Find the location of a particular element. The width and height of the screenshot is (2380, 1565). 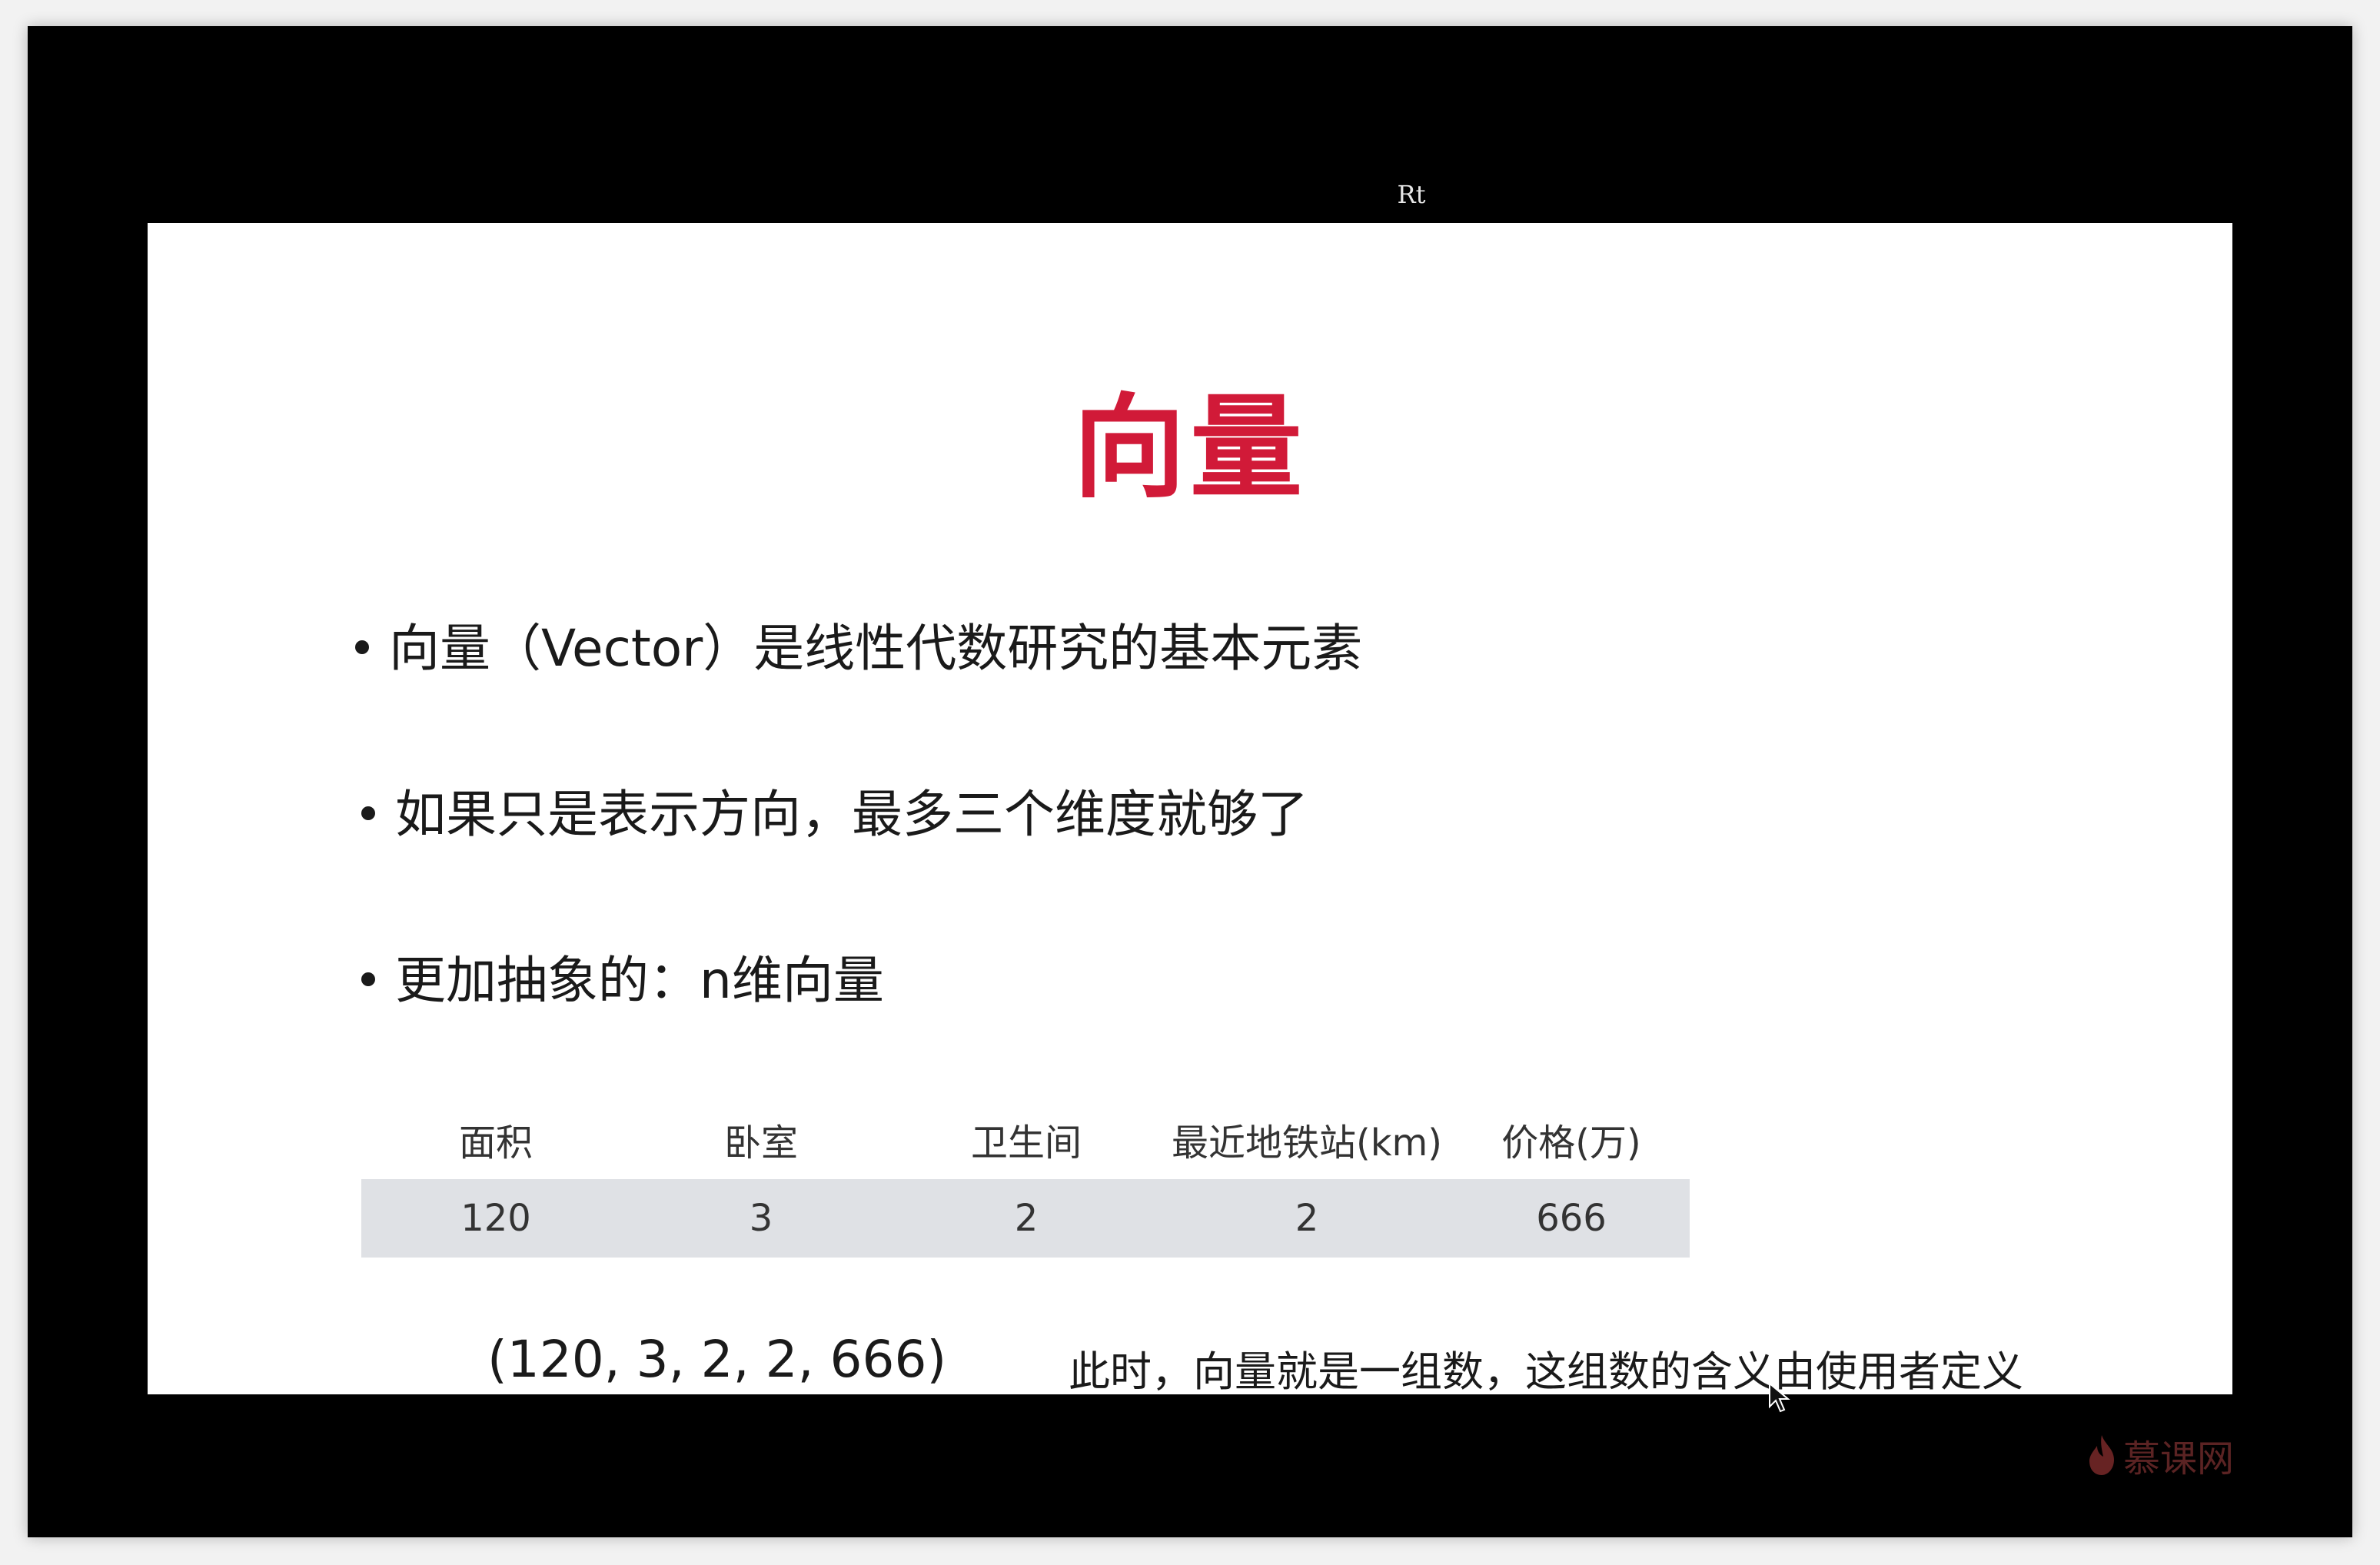

flame-icon is located at coordinates (2101, 1455).